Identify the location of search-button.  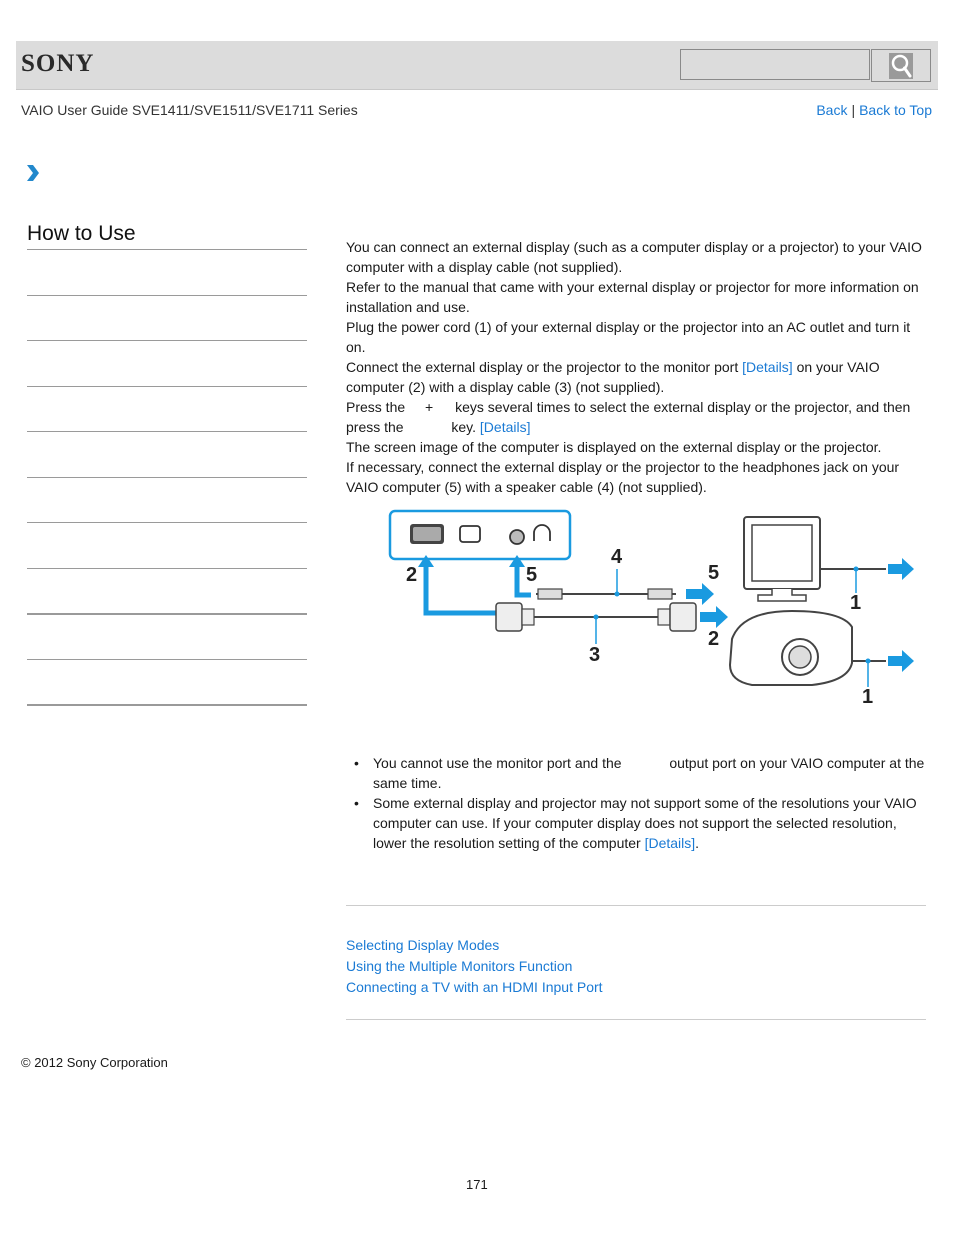
(901, 65).